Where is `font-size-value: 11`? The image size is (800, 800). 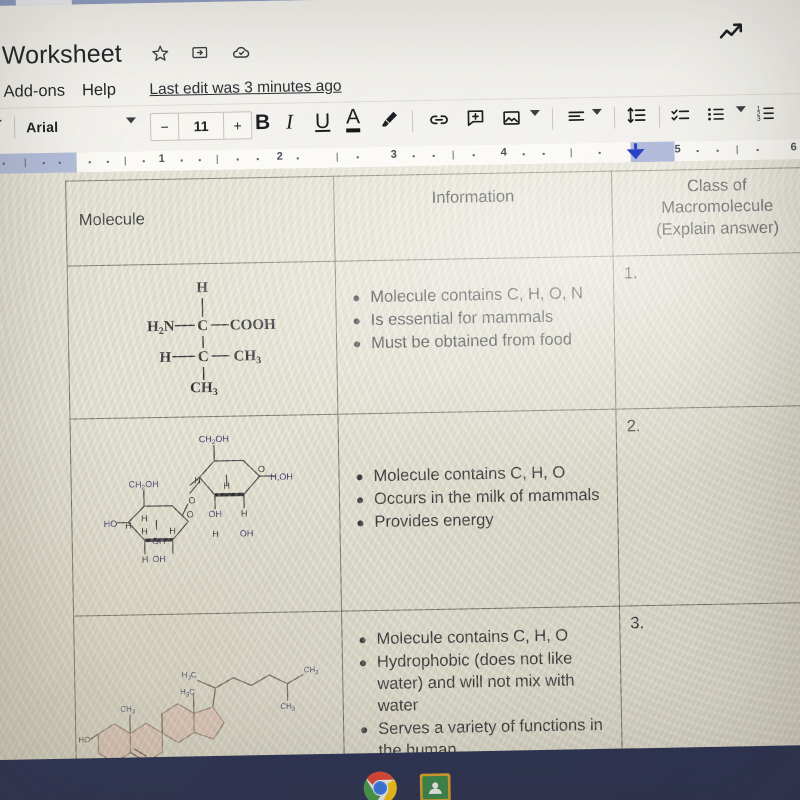 font-size-value: 11 is located at coordinates (201, 126).